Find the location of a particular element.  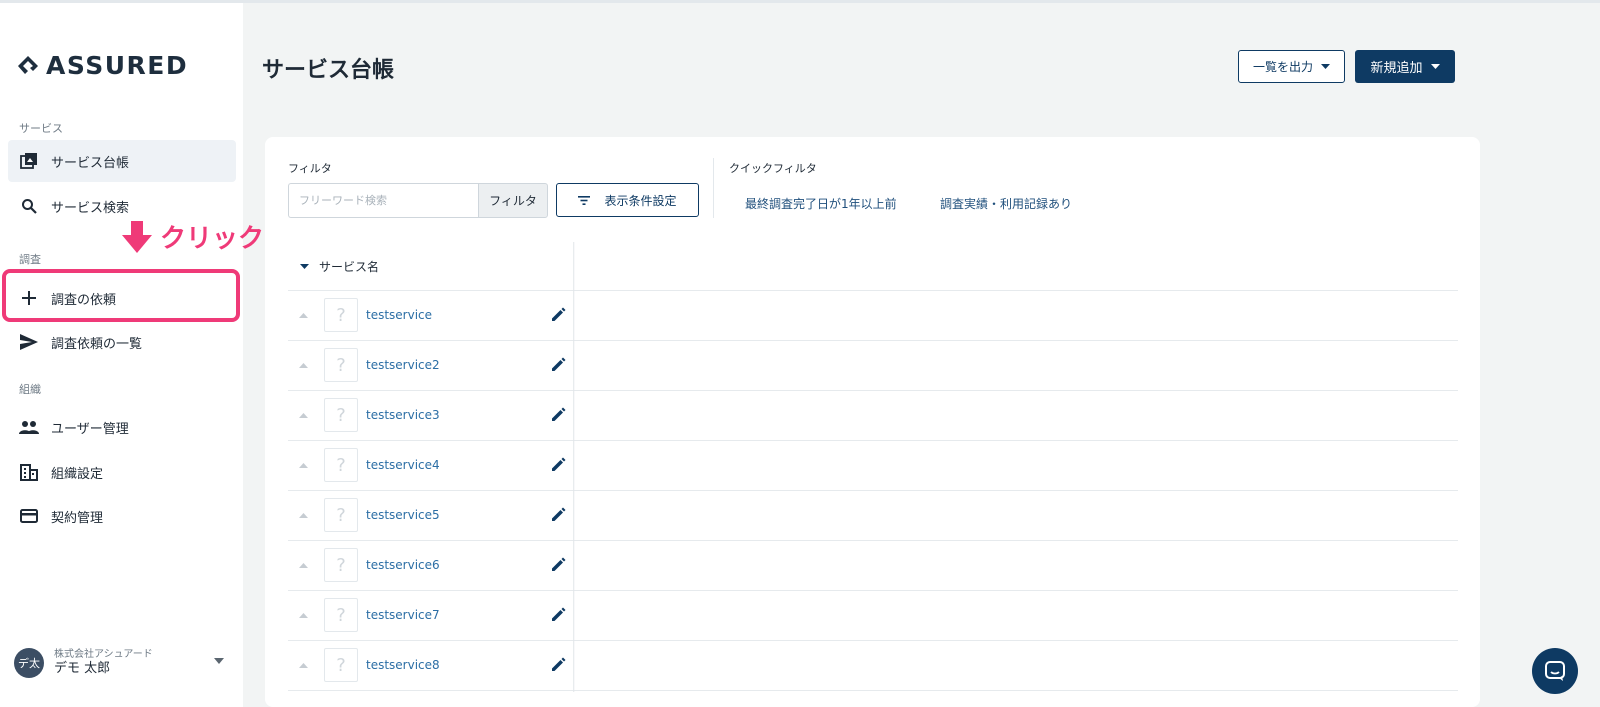

page-title: サービス台帳 is located at coordinates (328, 70).